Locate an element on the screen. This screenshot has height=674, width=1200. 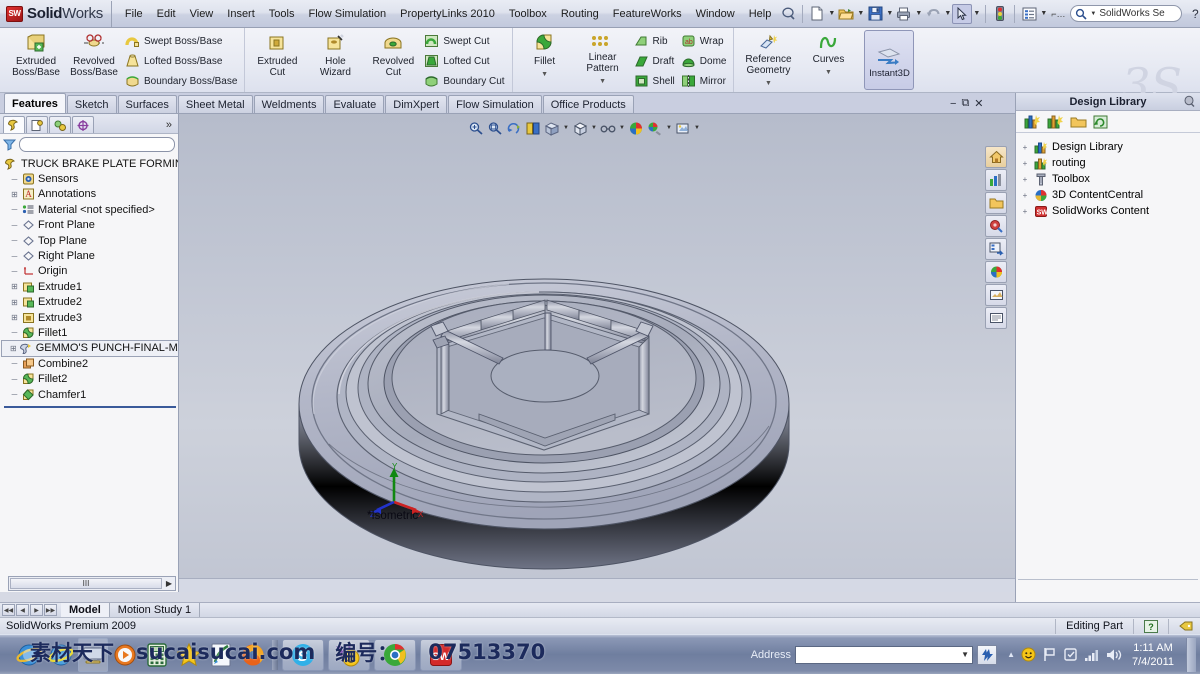
rollback-bar is located at coordinates (90, 407).